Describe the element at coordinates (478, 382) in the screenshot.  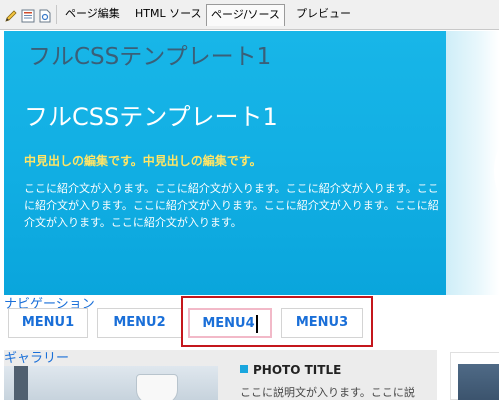
I see `gallery-card-image` at that location.